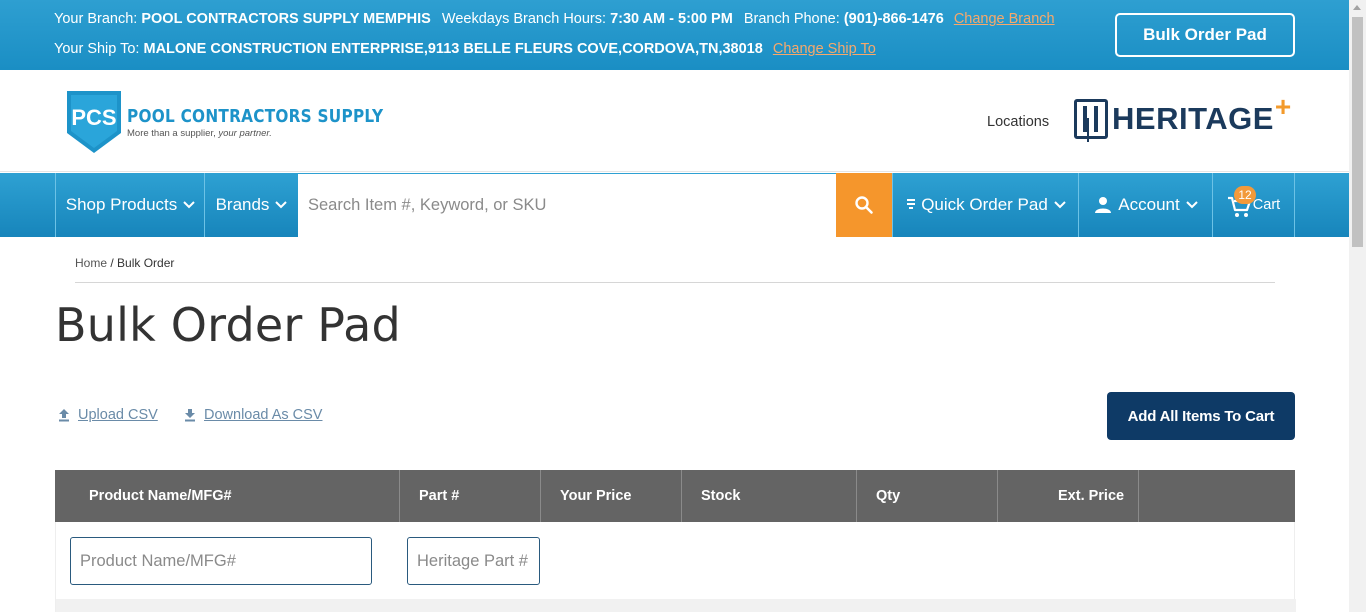 The image size is (1366, 612). Describe the element at coordinates (911, 204) in the screenshot. I see `list-icon` at that location.